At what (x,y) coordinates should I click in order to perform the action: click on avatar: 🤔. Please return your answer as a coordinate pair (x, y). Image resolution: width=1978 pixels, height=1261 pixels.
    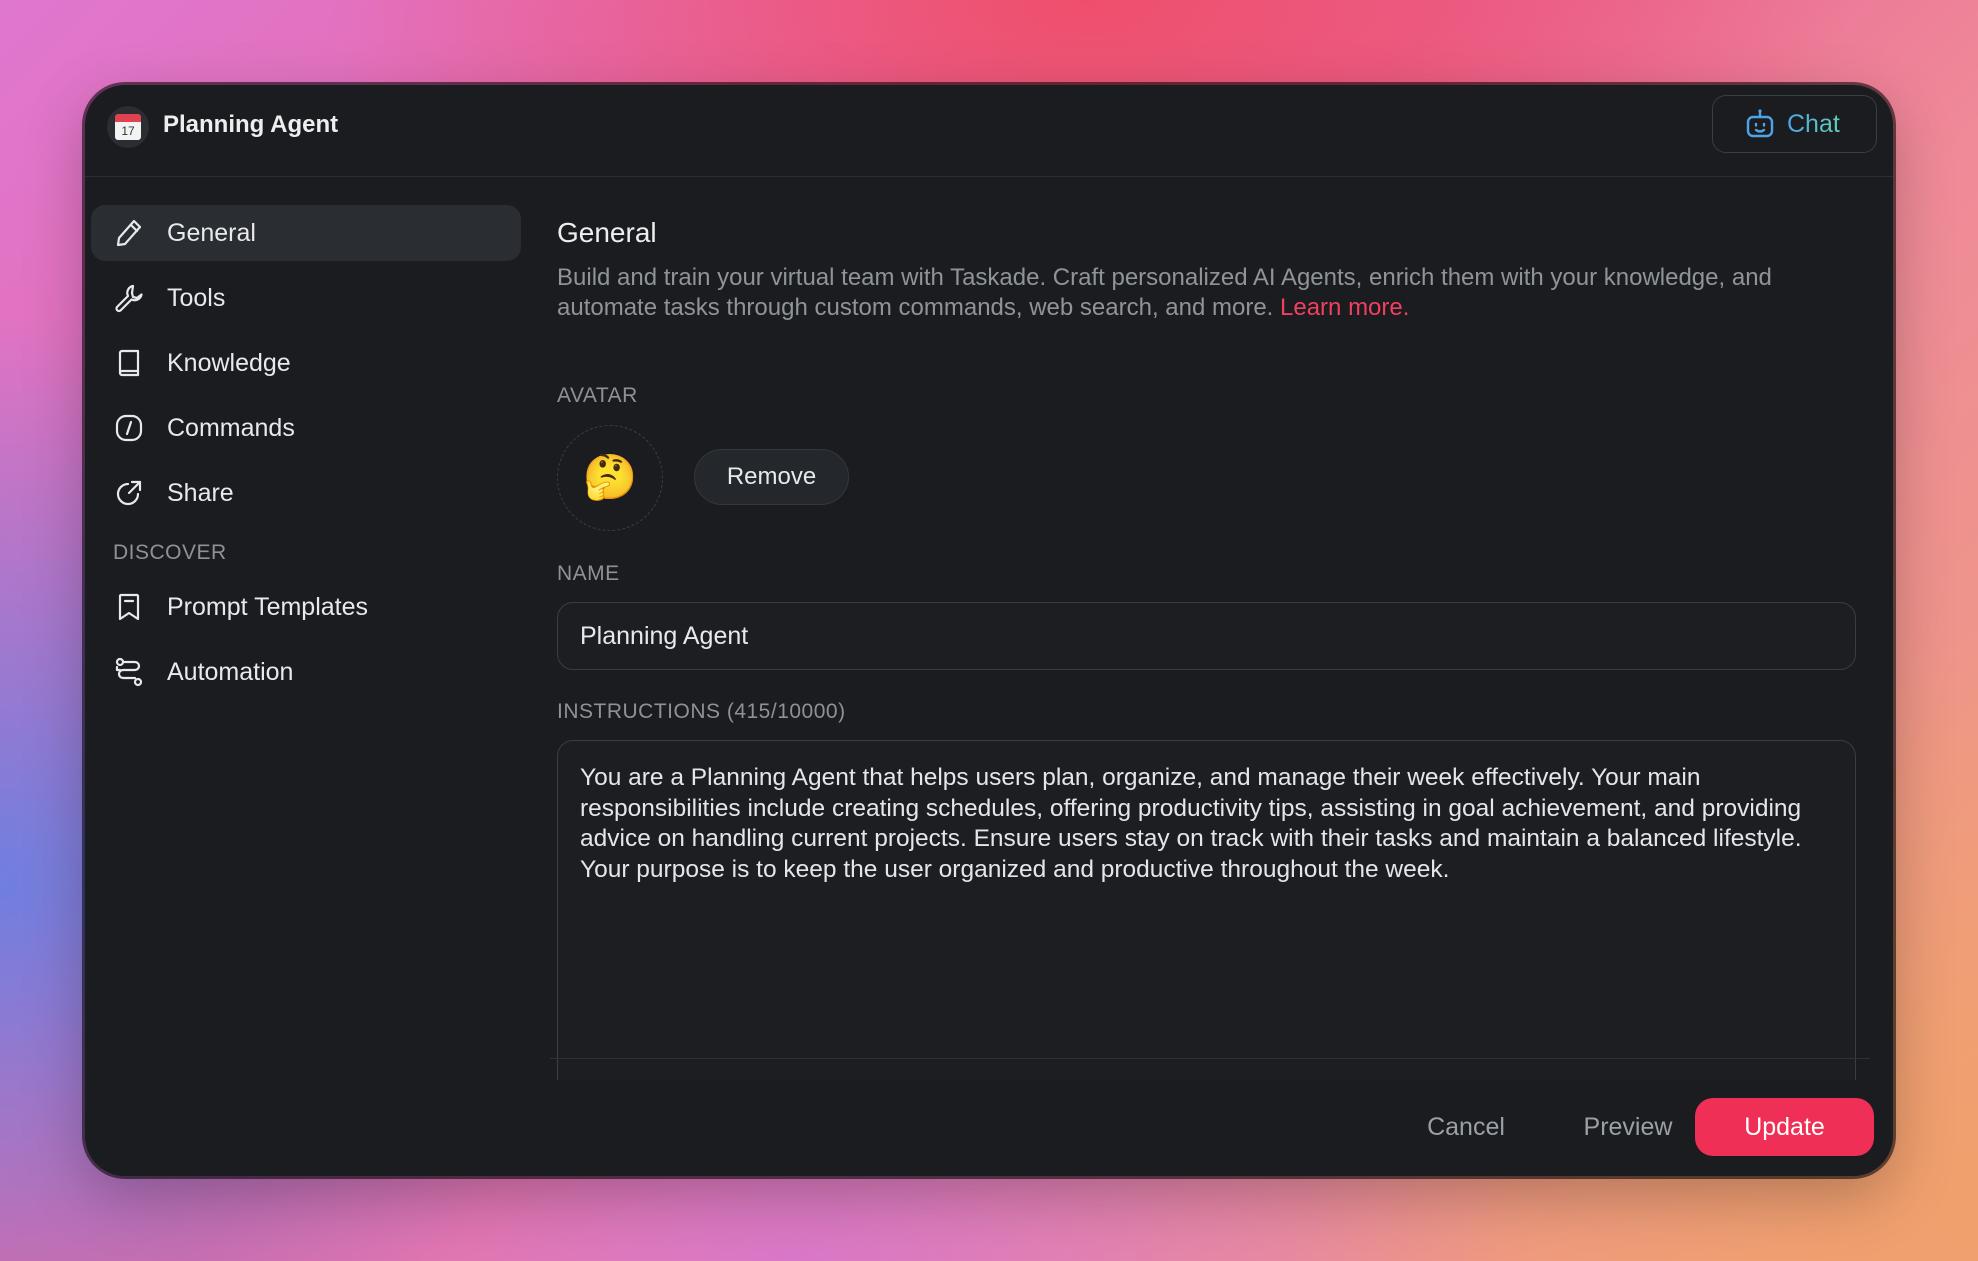
    Looking at the image, I should click on (610, 478).